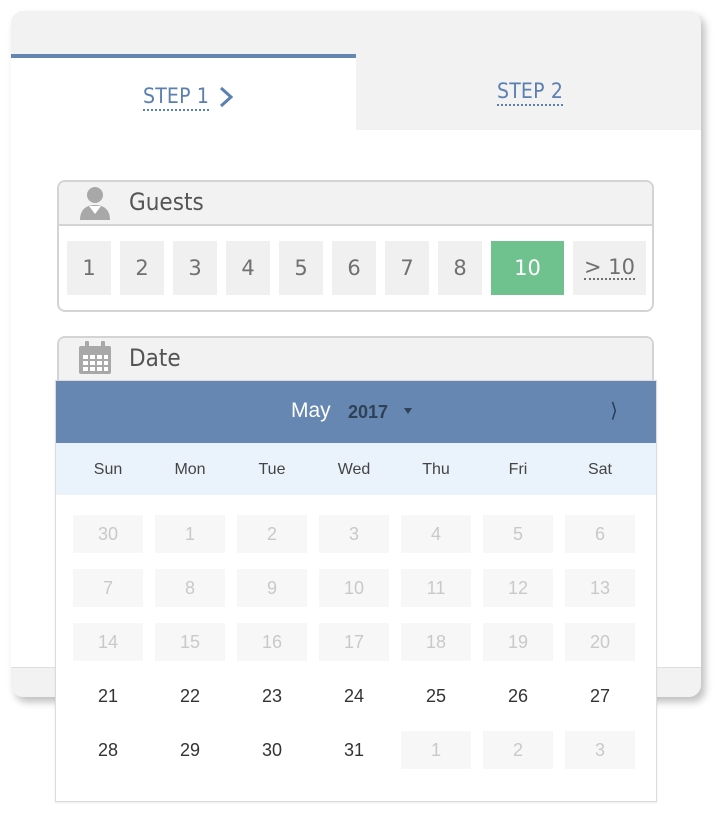 The height and width of the screenshot is (824, 721). I want to click on weekday-header: Sun Mon Tue Wed Thu Fri Sat, so click(356, 469).